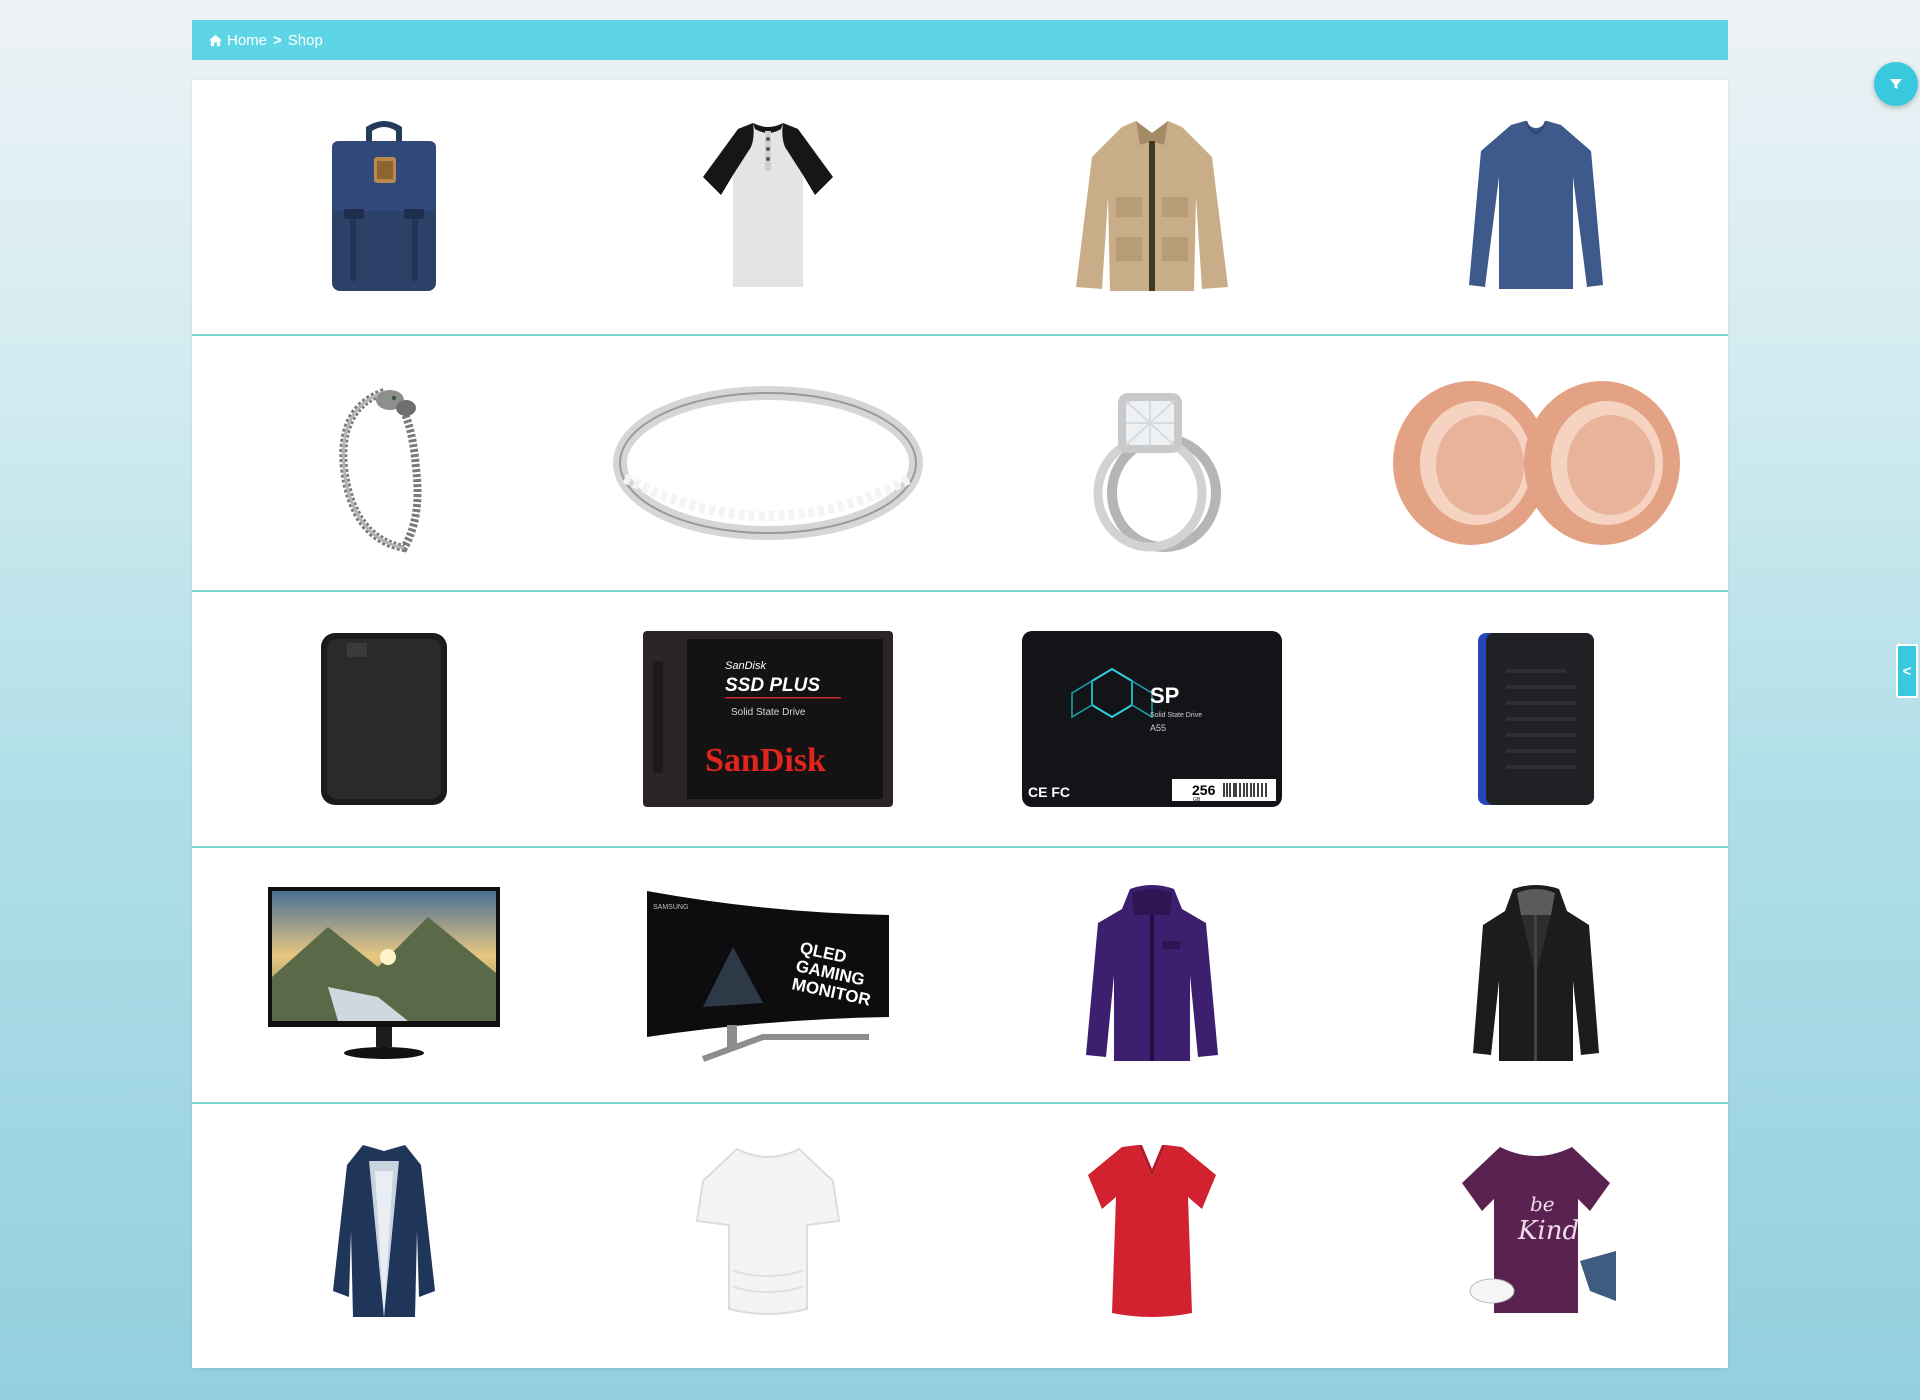 Image resolution: width=1920 pixels, height=1400 pixels. I want to click on product-card-henley-shirt, so click(768, 207).